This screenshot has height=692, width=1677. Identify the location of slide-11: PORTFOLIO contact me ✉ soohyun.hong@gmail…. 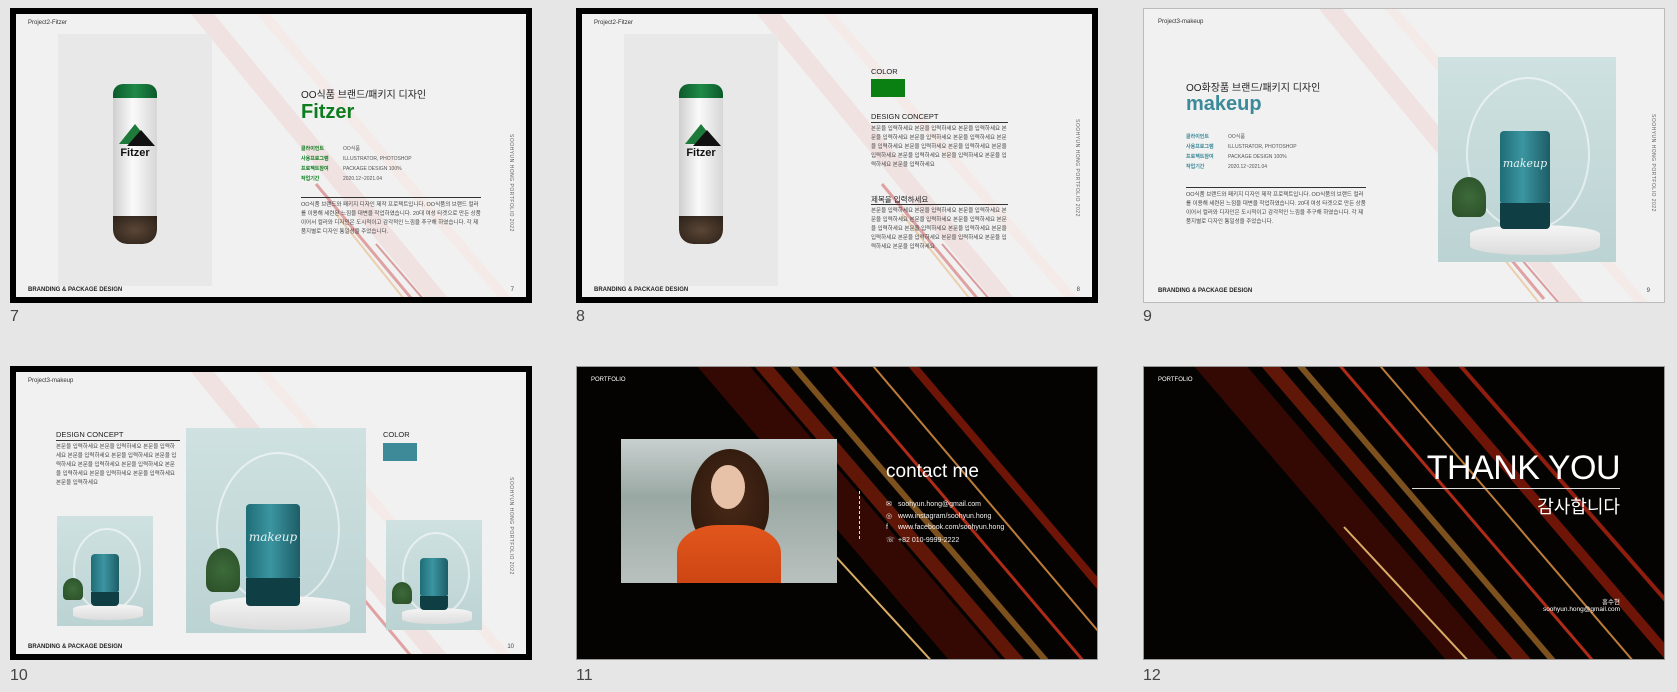
(837, 513).